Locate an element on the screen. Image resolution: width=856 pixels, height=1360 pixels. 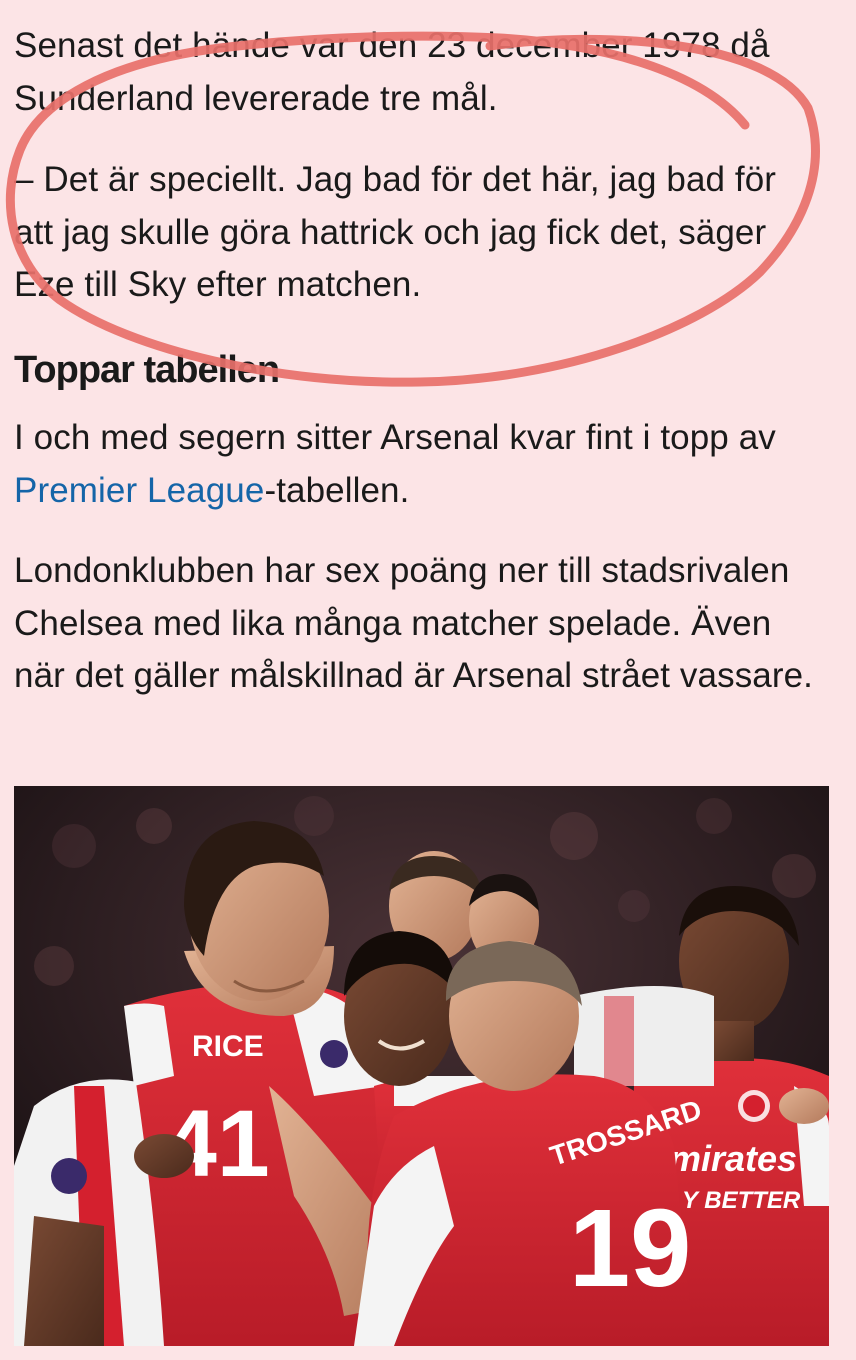
premier-league-link: Premier League is located at coordinates (139, 490).